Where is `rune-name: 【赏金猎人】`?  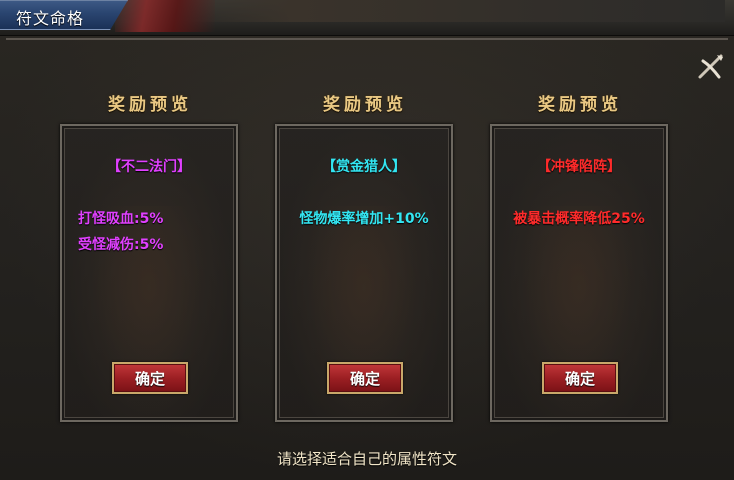 rune-name: 【赏金猎人】 is located at coordinates (364, 167).